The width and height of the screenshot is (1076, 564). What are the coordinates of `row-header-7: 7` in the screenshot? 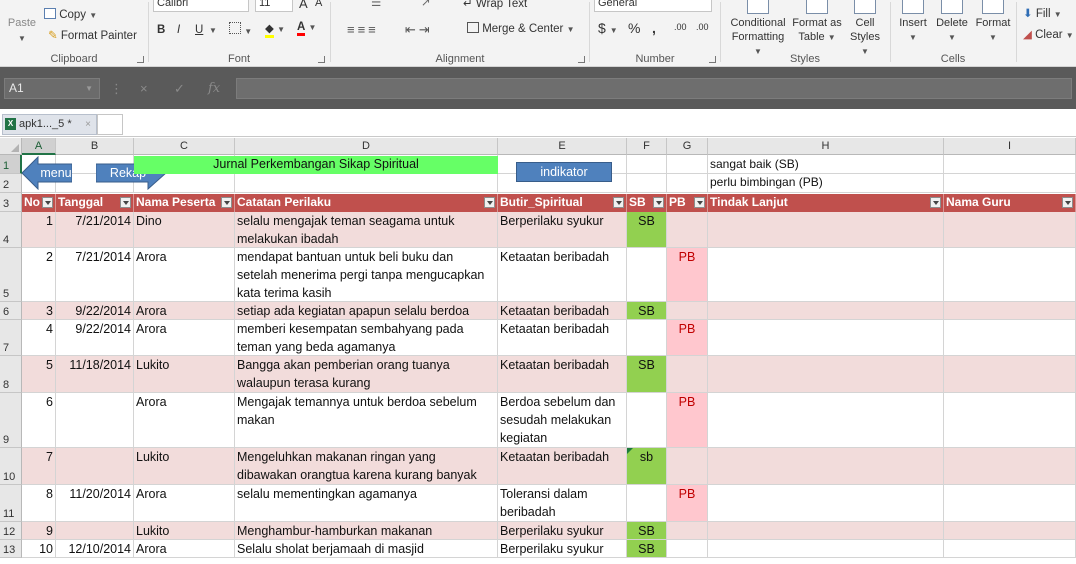 It's located at (11, 338).